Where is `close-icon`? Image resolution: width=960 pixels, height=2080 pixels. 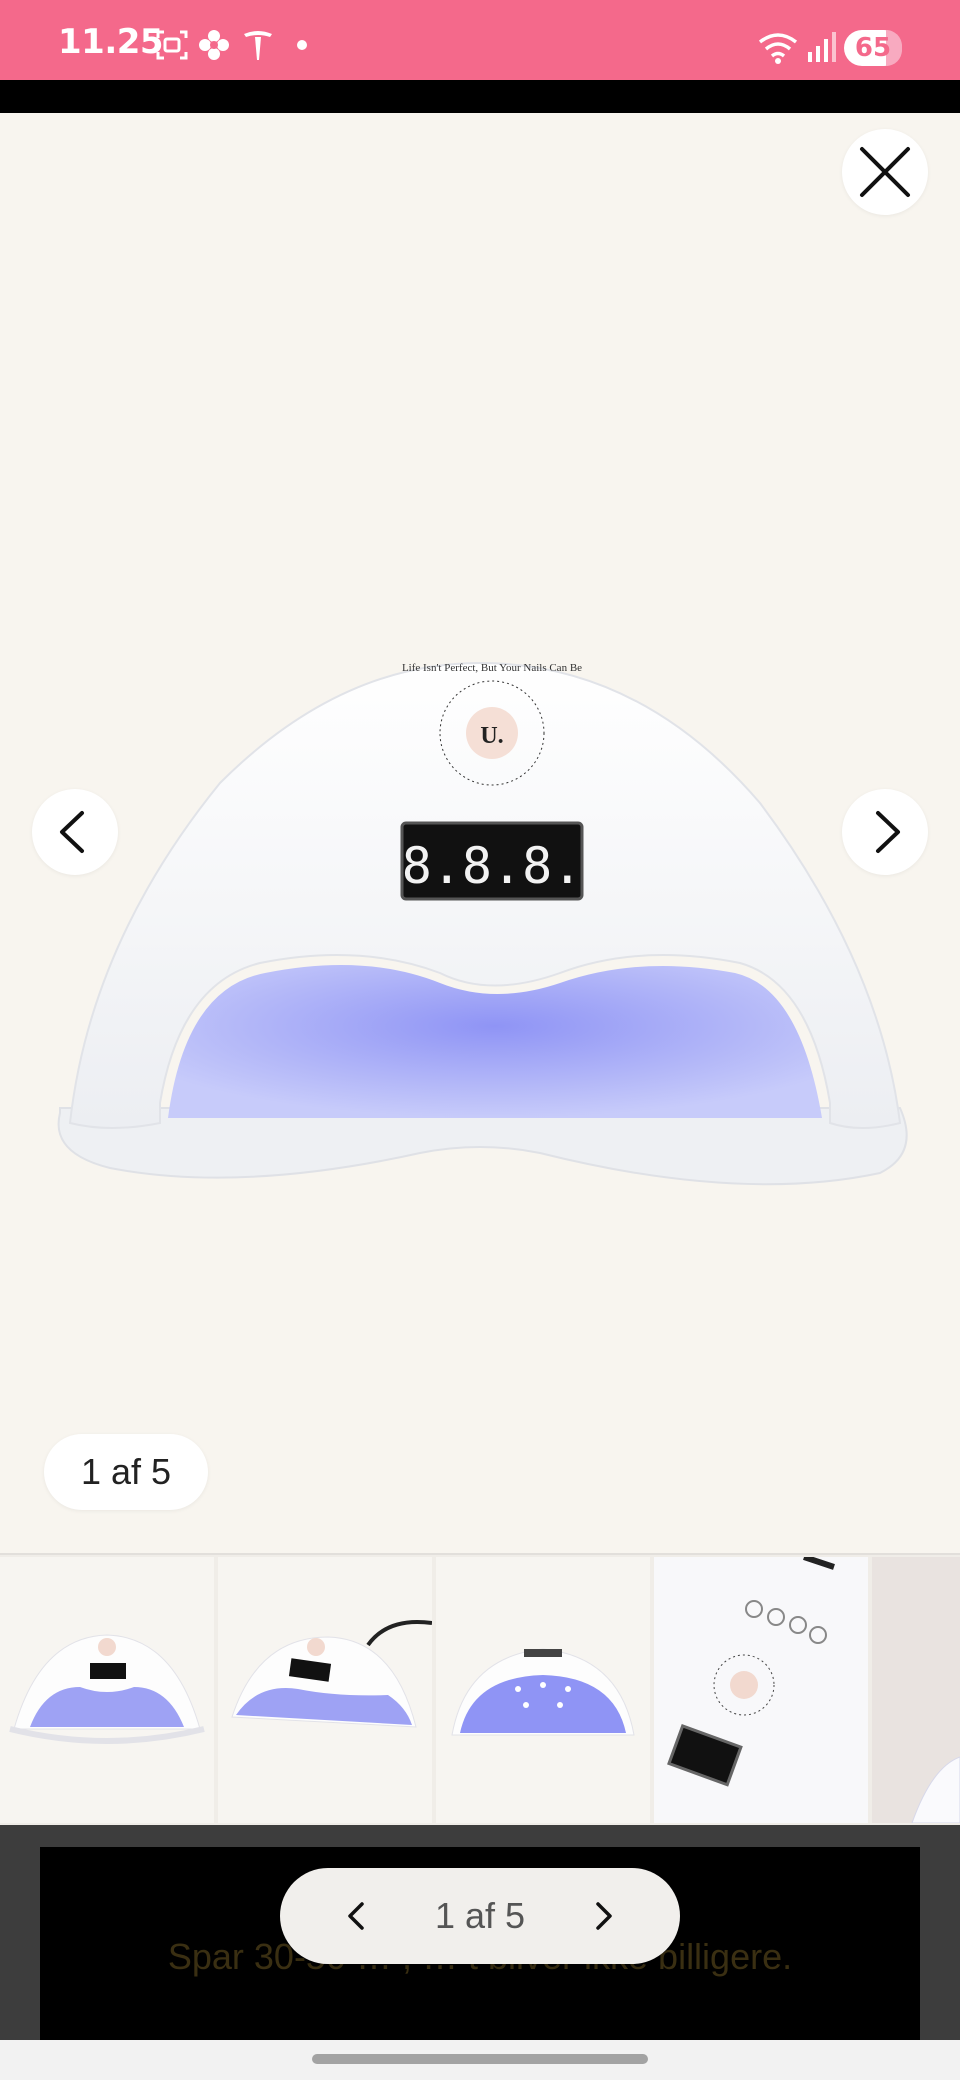 close-icon is located at coordinates (885, 172).